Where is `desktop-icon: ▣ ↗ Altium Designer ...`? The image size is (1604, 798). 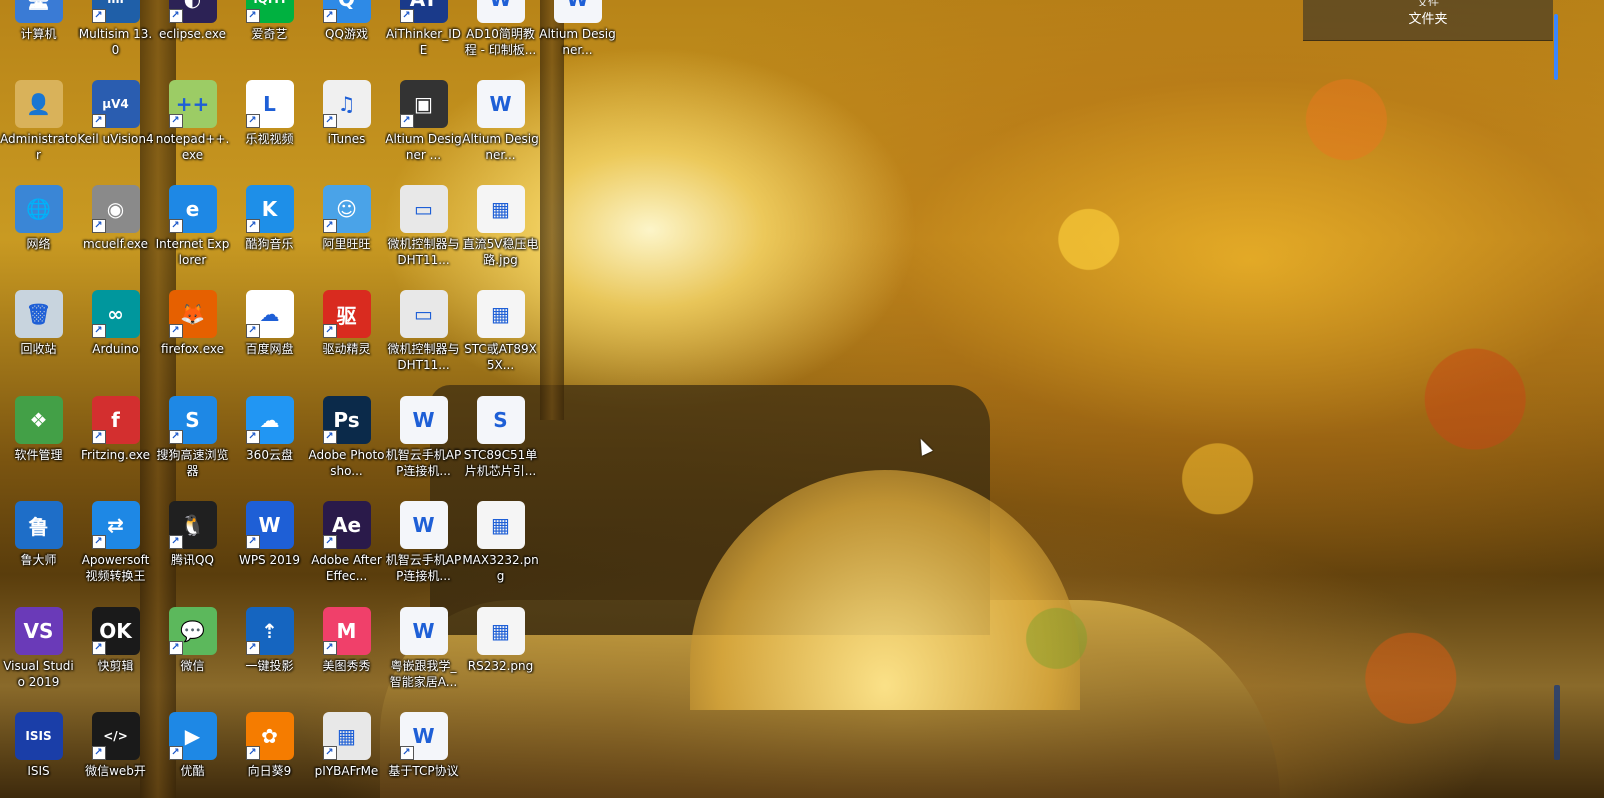 desktop-icon: ▣ ↗ Altium Designer ... is located at coordinates (423, 130).